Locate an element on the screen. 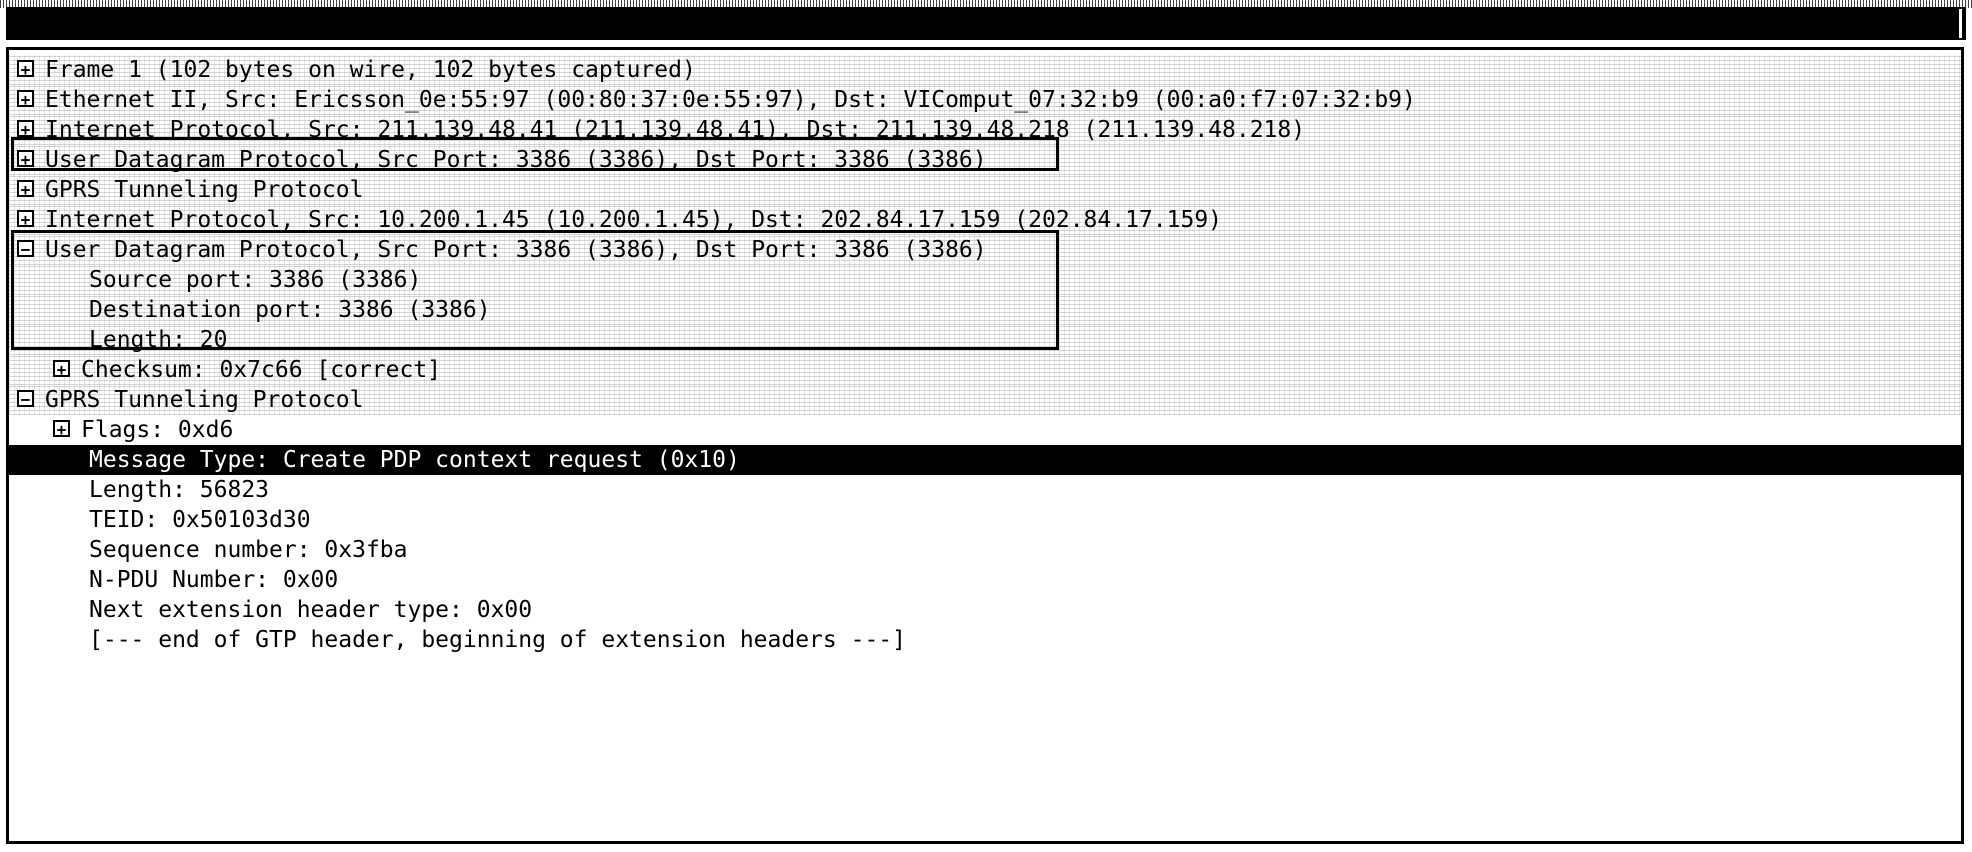 This screenshot has width=1972, height=852. detail-row-label: Length: 20 is located at coordinates (158, 340).